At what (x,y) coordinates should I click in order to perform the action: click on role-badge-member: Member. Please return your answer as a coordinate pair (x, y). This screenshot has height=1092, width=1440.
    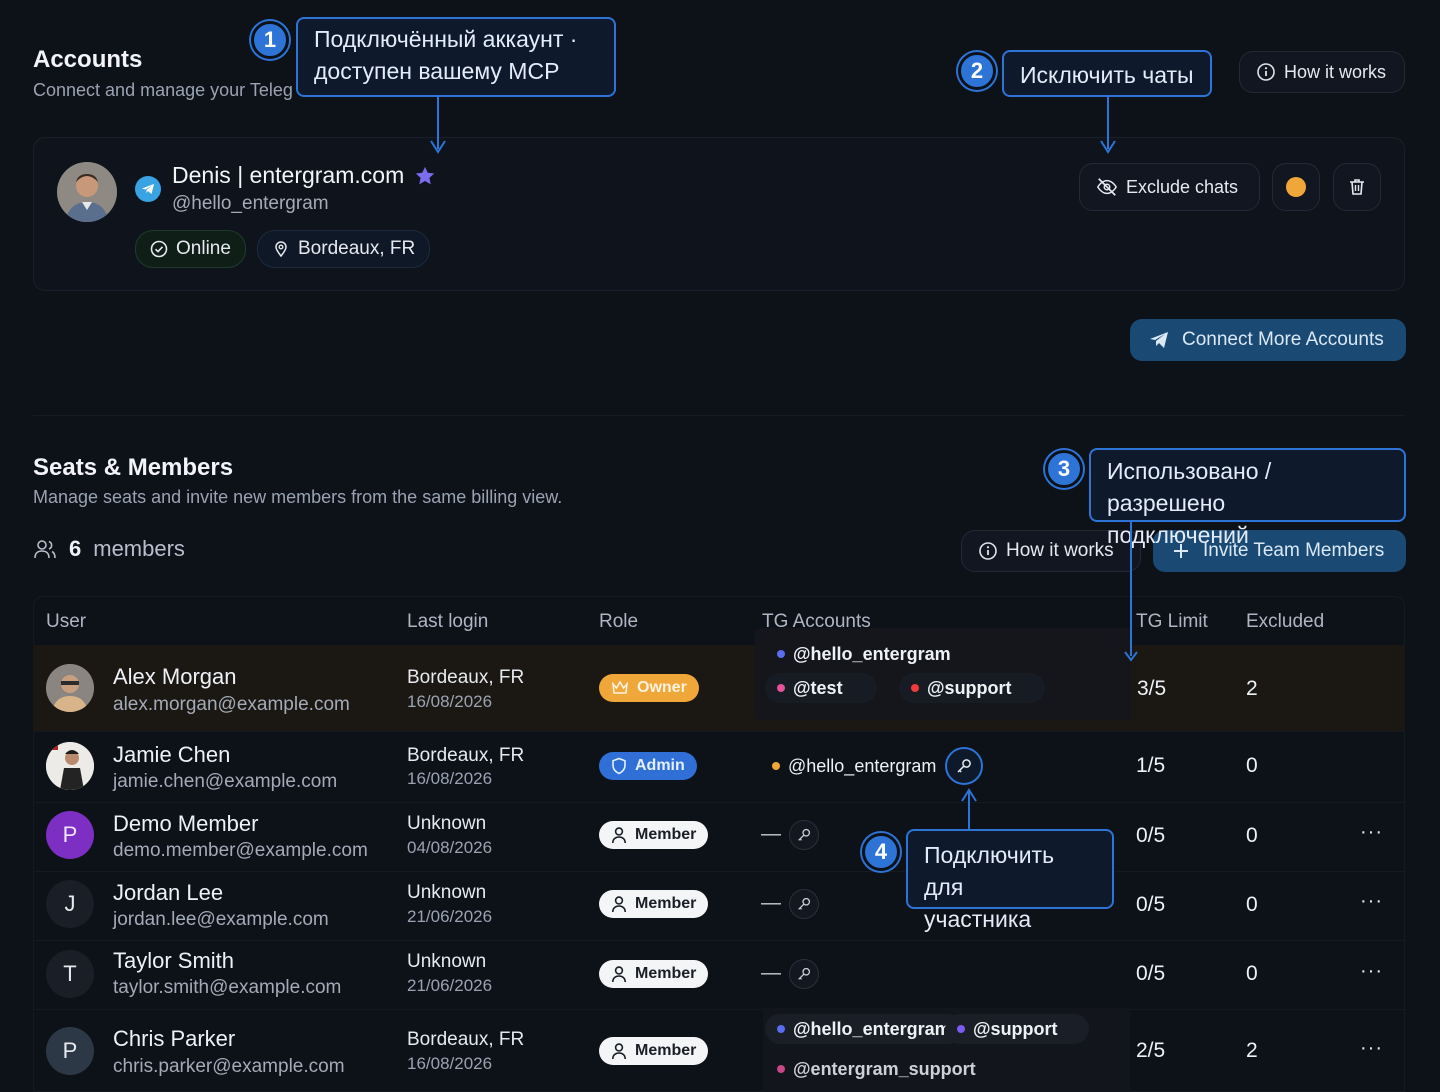
    Looking at the image, I should click on (654, 1051).